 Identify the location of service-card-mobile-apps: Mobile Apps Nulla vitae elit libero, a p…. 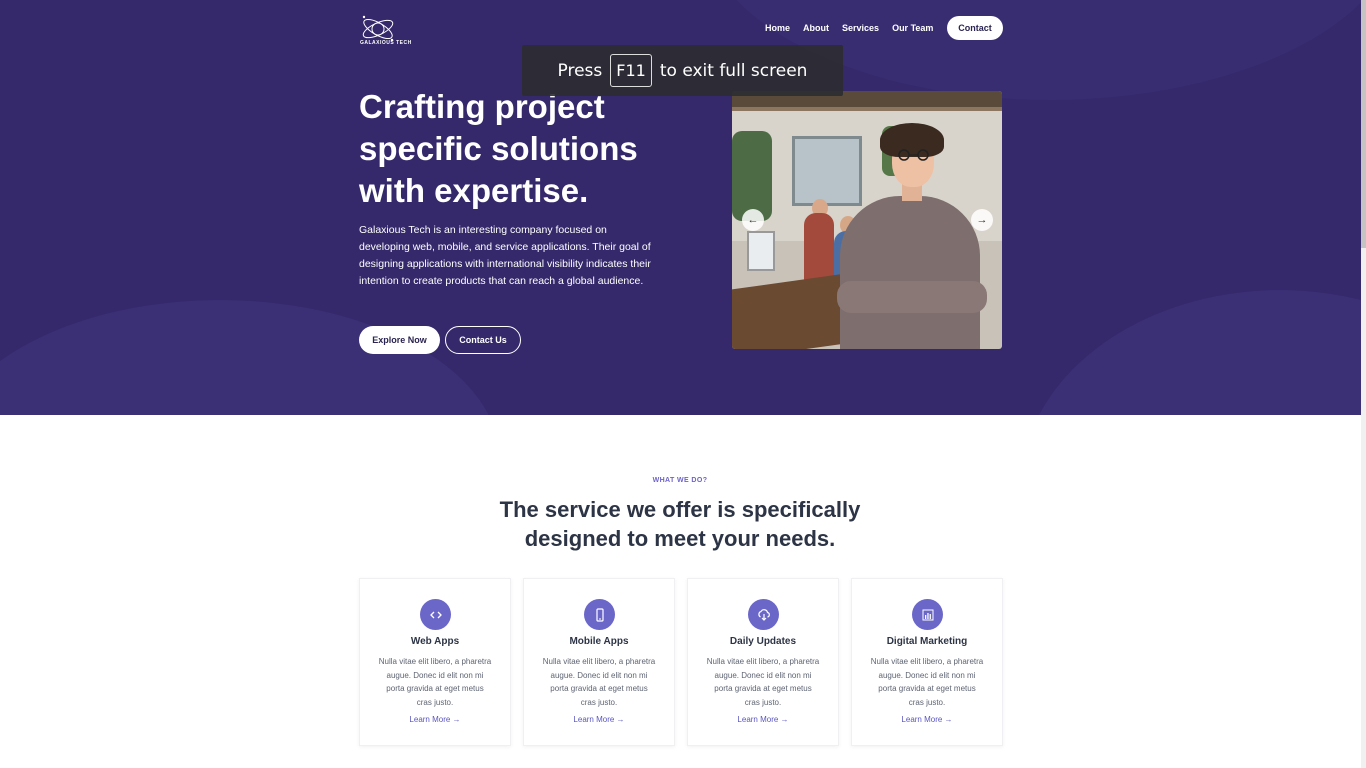
(599, 662).